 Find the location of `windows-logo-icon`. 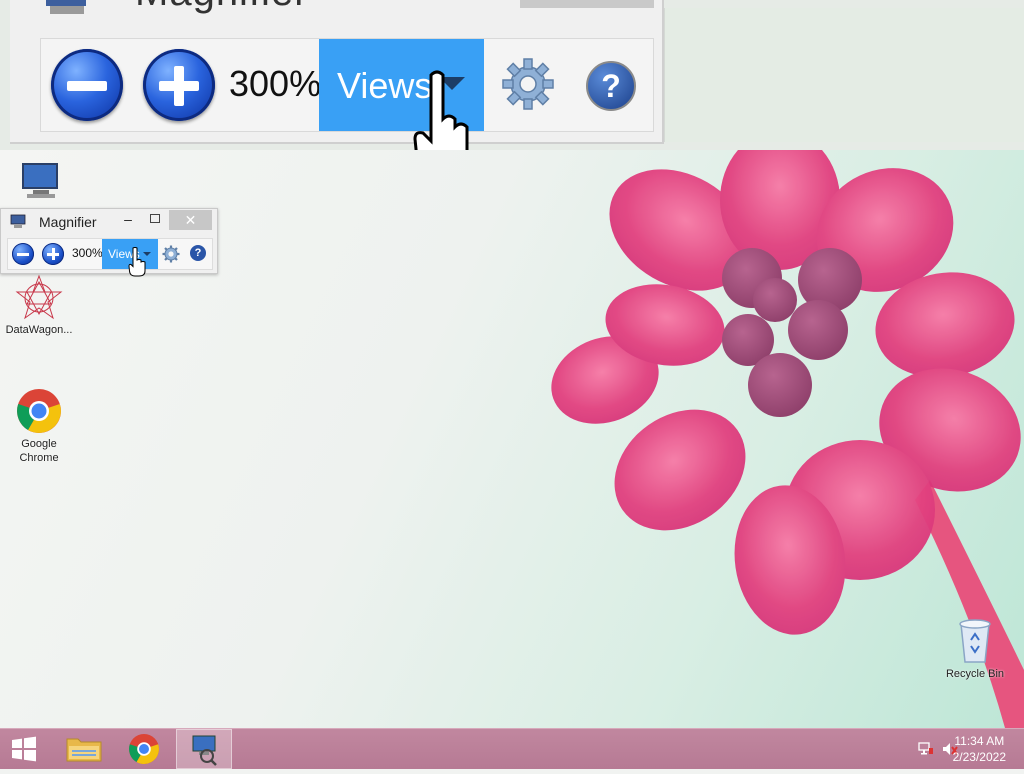

windows-logo-icon is located at coordinates (24, 749).